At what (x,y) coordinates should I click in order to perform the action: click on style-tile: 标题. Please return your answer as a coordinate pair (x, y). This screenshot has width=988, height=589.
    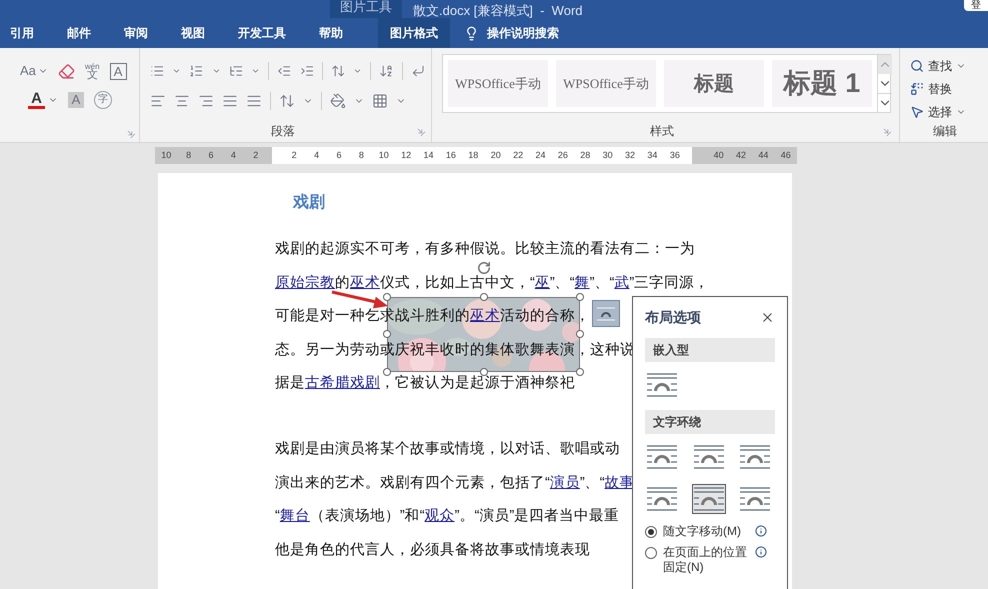
    Looking at the image, I should click on (714, 83).